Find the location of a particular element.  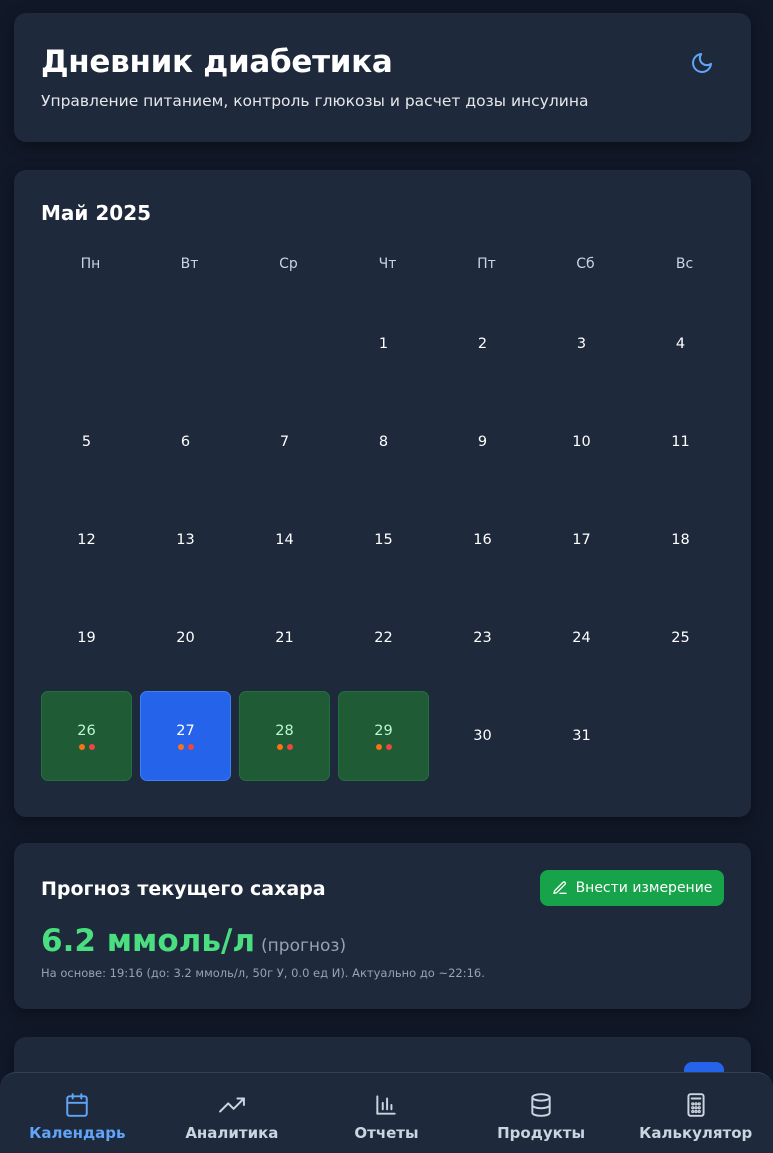

calendar-day-number: 11 is located at coordinates (680, 442).